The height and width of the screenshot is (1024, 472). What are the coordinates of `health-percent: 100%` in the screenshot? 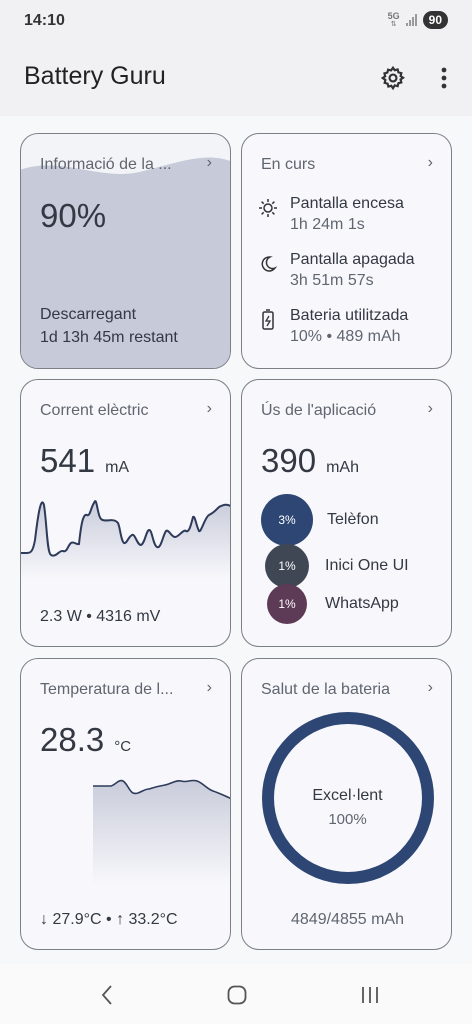 It's located at (347, 819).